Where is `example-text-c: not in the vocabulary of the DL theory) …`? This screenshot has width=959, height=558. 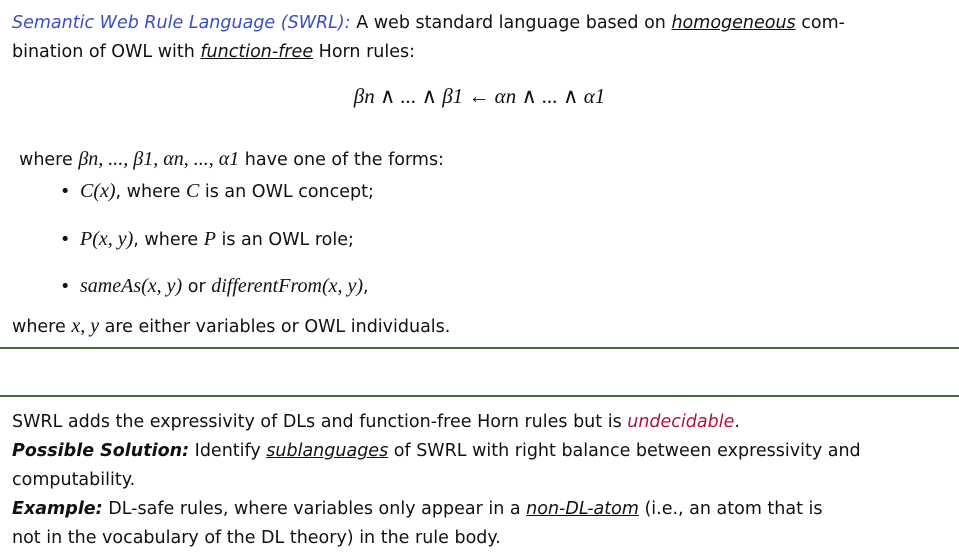 example-text-c: not in the vocabulary of the DL theory) … is located at coordinates (256, 538).